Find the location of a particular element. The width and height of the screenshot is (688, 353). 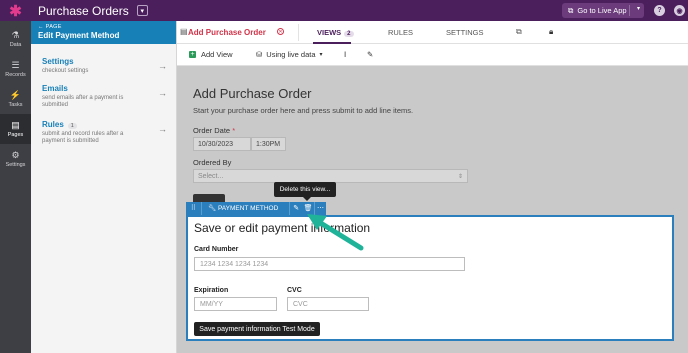

view-toolbar-name: PAYMENT METHOD is located at coordinates (248, 208).